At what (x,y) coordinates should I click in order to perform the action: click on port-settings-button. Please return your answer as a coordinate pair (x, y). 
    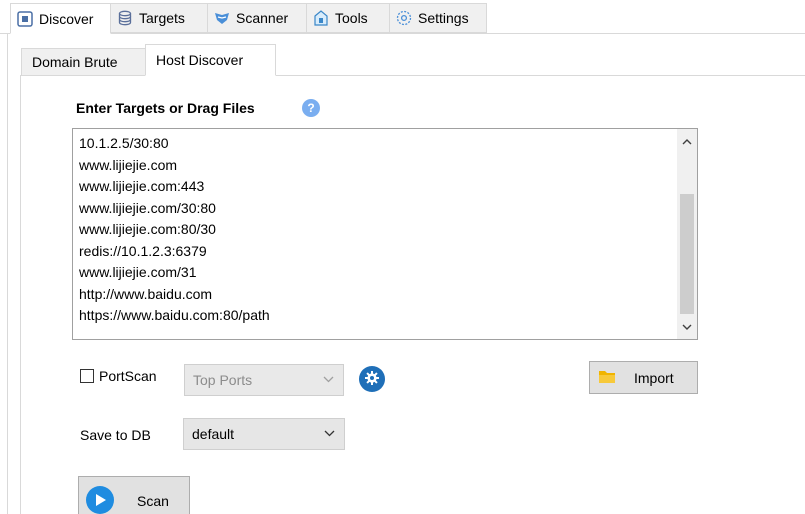
    Looking at the image, I should click on (372, 379).